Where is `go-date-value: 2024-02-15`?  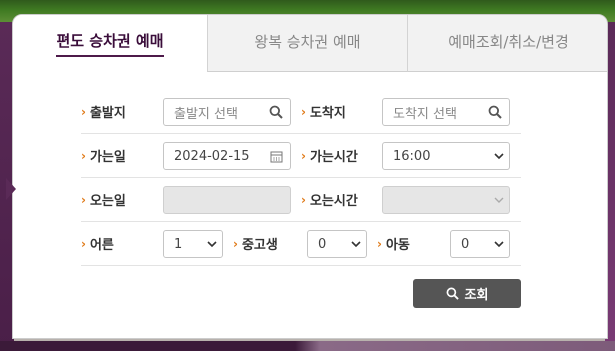
go-date-value: 2024-02-15 is located at coordinates (212, 156).